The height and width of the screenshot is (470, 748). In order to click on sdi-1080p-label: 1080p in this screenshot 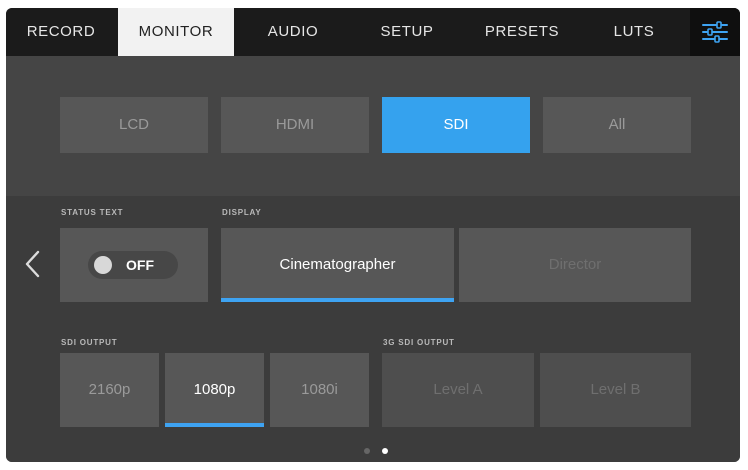, I will do `click(214, 389)`.